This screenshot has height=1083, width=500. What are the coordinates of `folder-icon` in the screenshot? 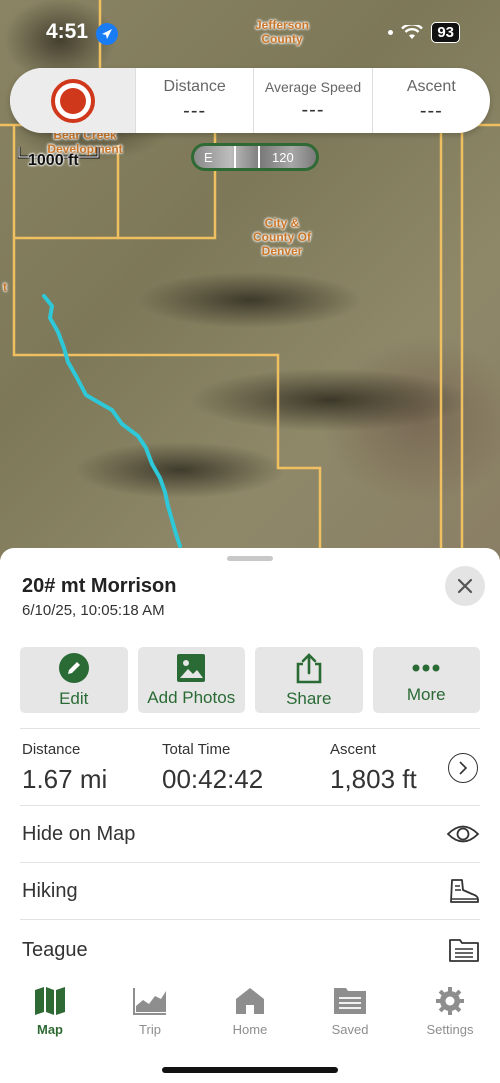 It's located at (464, 950).